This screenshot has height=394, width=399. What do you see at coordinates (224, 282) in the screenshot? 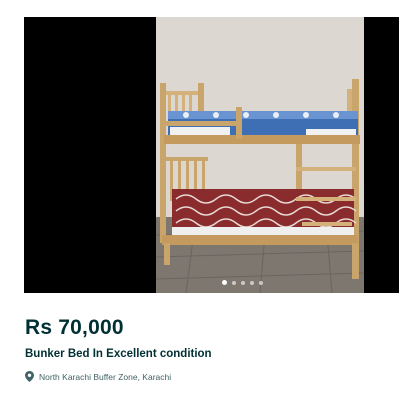
I see `gallery-dot-active` at bounding box center [224, 282].